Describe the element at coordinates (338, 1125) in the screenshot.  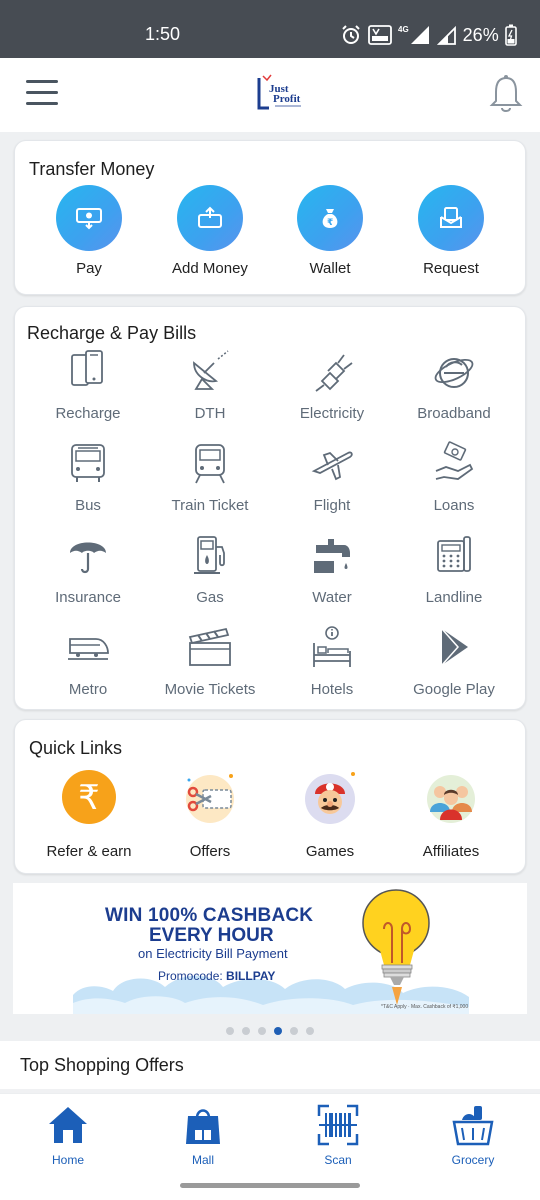
I see `barcode-scan-icon` at that location.